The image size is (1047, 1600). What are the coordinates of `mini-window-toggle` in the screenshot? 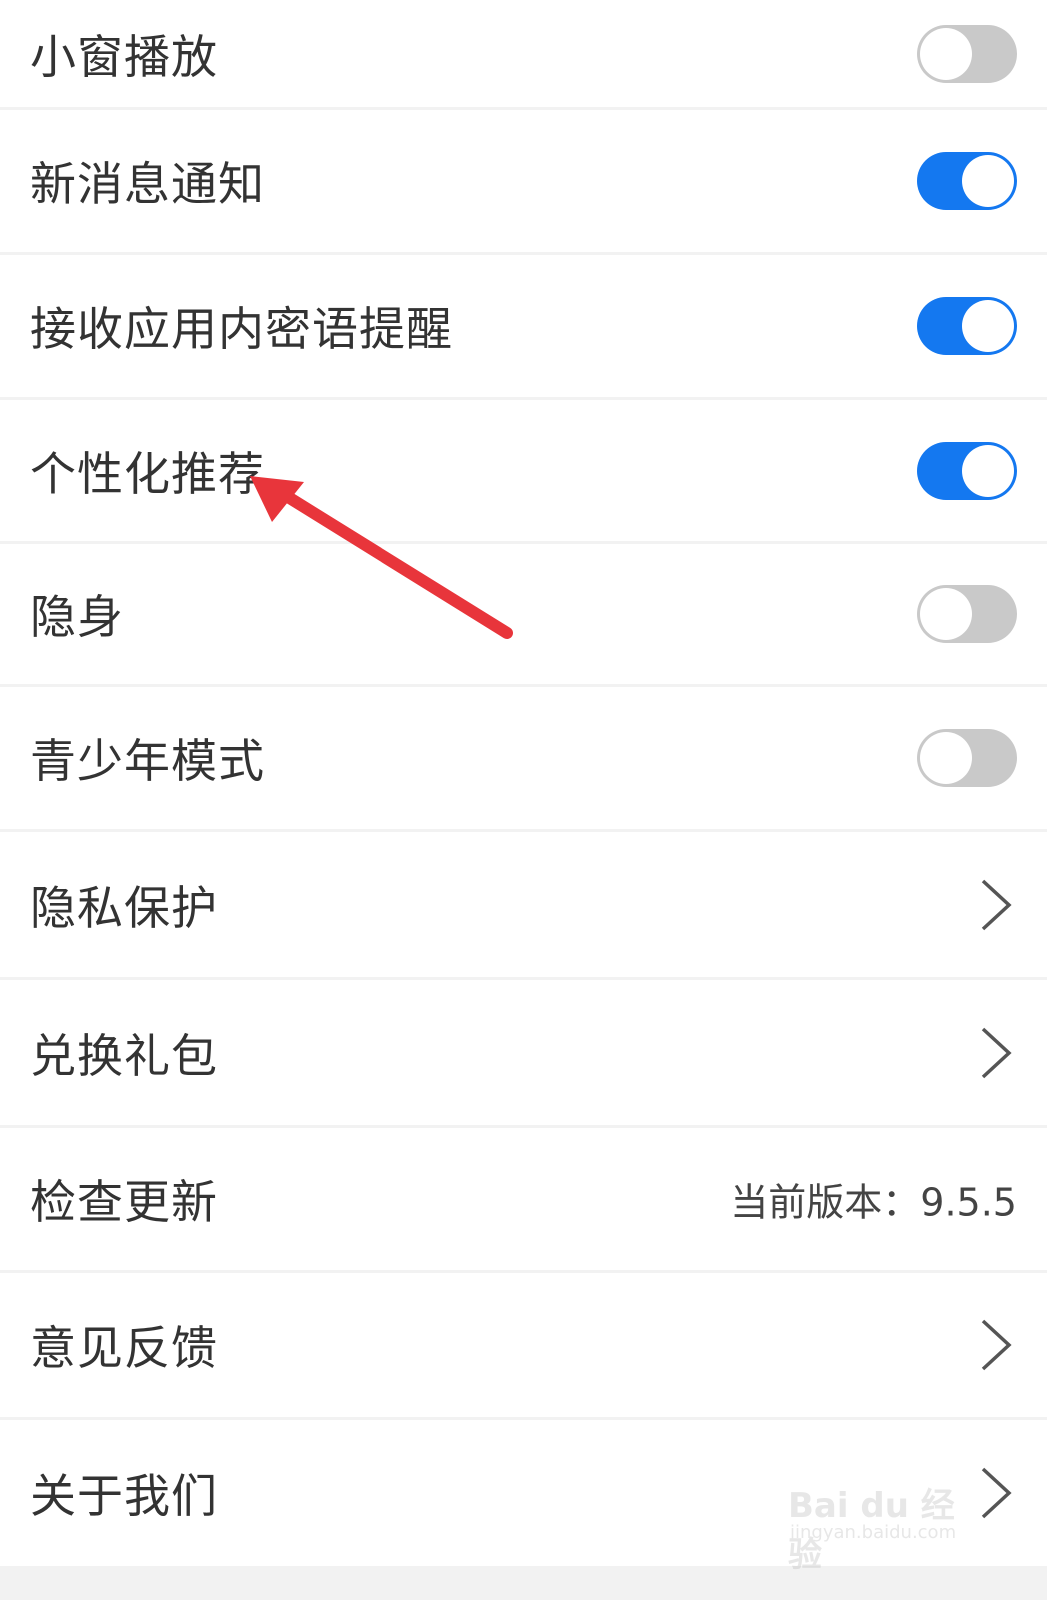 It's located at (967, 53).